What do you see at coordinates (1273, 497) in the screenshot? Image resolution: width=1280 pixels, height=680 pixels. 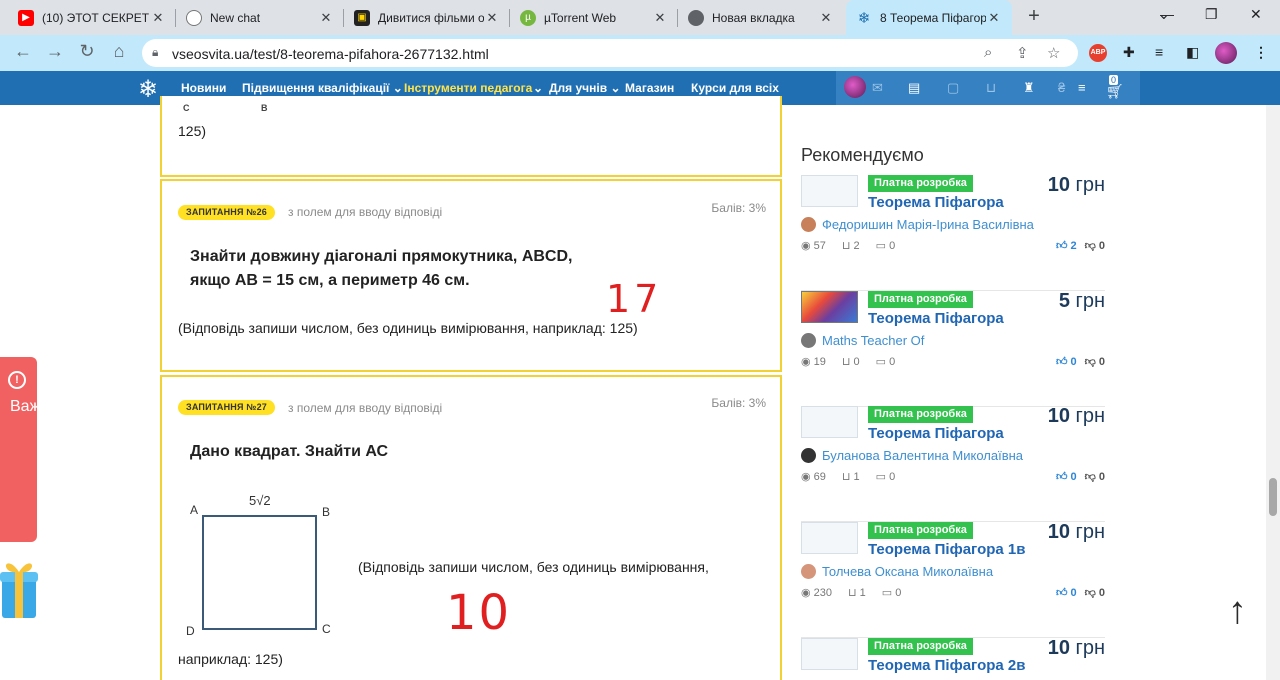 I see `scrollbar-thumb` at bounding box center [1273, 497].